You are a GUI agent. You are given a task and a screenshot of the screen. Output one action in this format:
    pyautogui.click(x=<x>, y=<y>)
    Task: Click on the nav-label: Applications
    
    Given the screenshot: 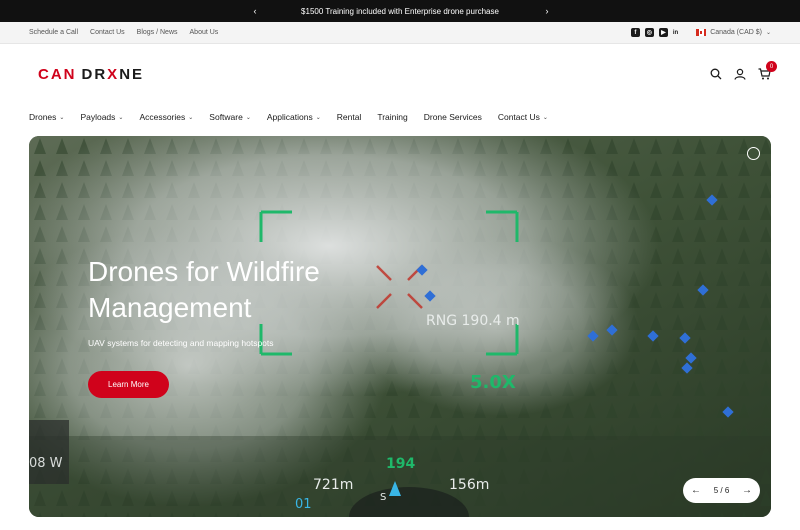 What is the action you would take?
    pyautogui.click(x=289, y=117)
    